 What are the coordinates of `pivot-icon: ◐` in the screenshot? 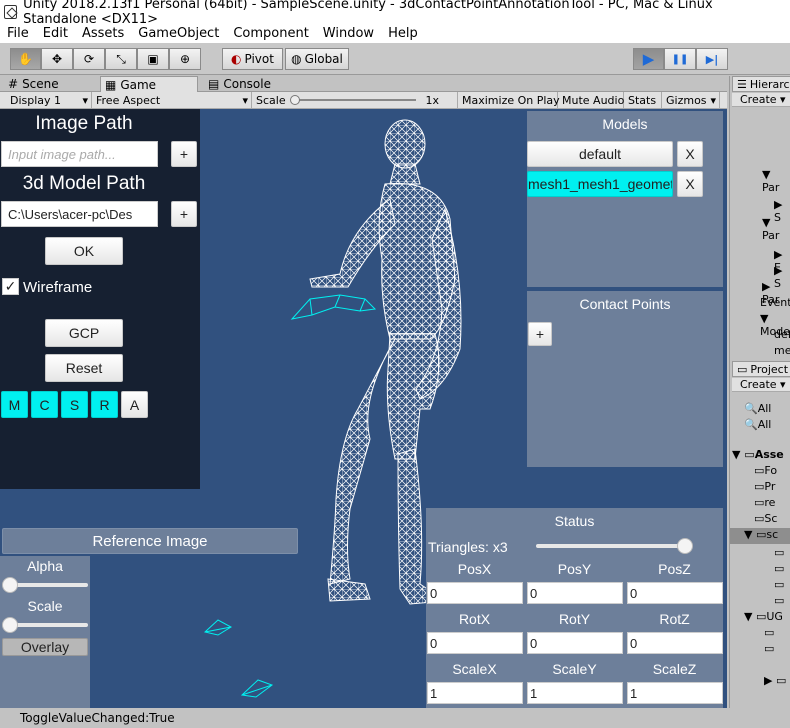 It's located at (236, 59).